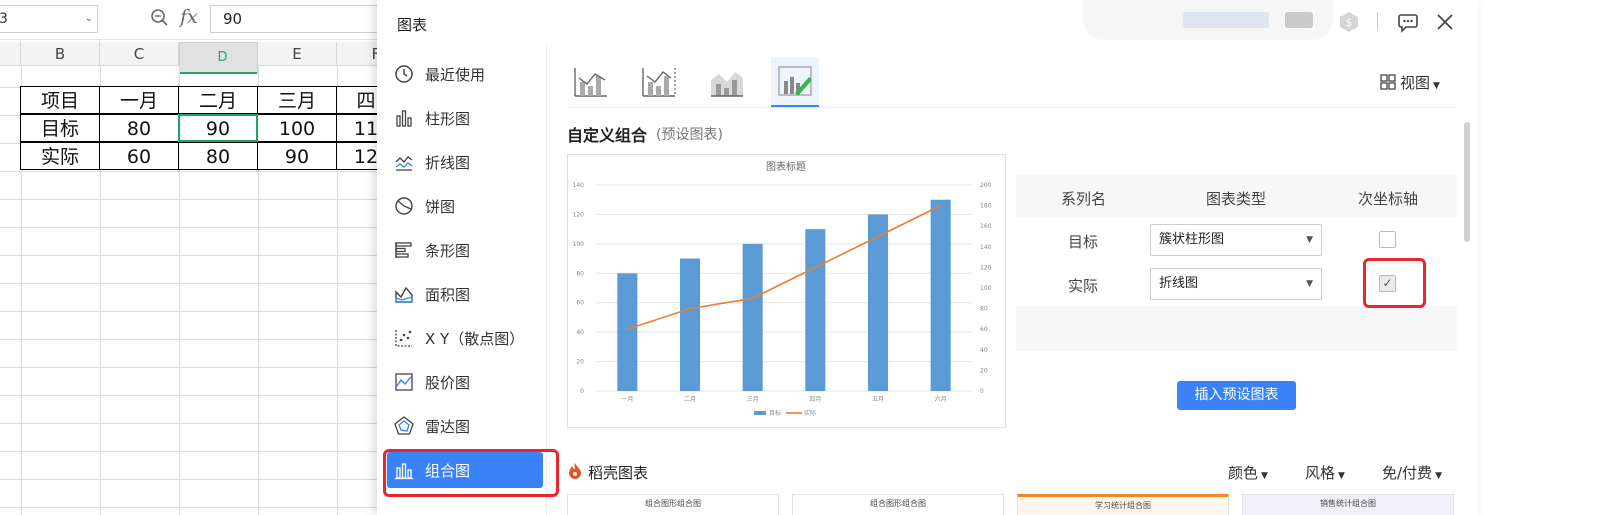  Describe the element at coordinates (878, 399) in the screenshot. I see `x-tick-label: 五月` at that location.